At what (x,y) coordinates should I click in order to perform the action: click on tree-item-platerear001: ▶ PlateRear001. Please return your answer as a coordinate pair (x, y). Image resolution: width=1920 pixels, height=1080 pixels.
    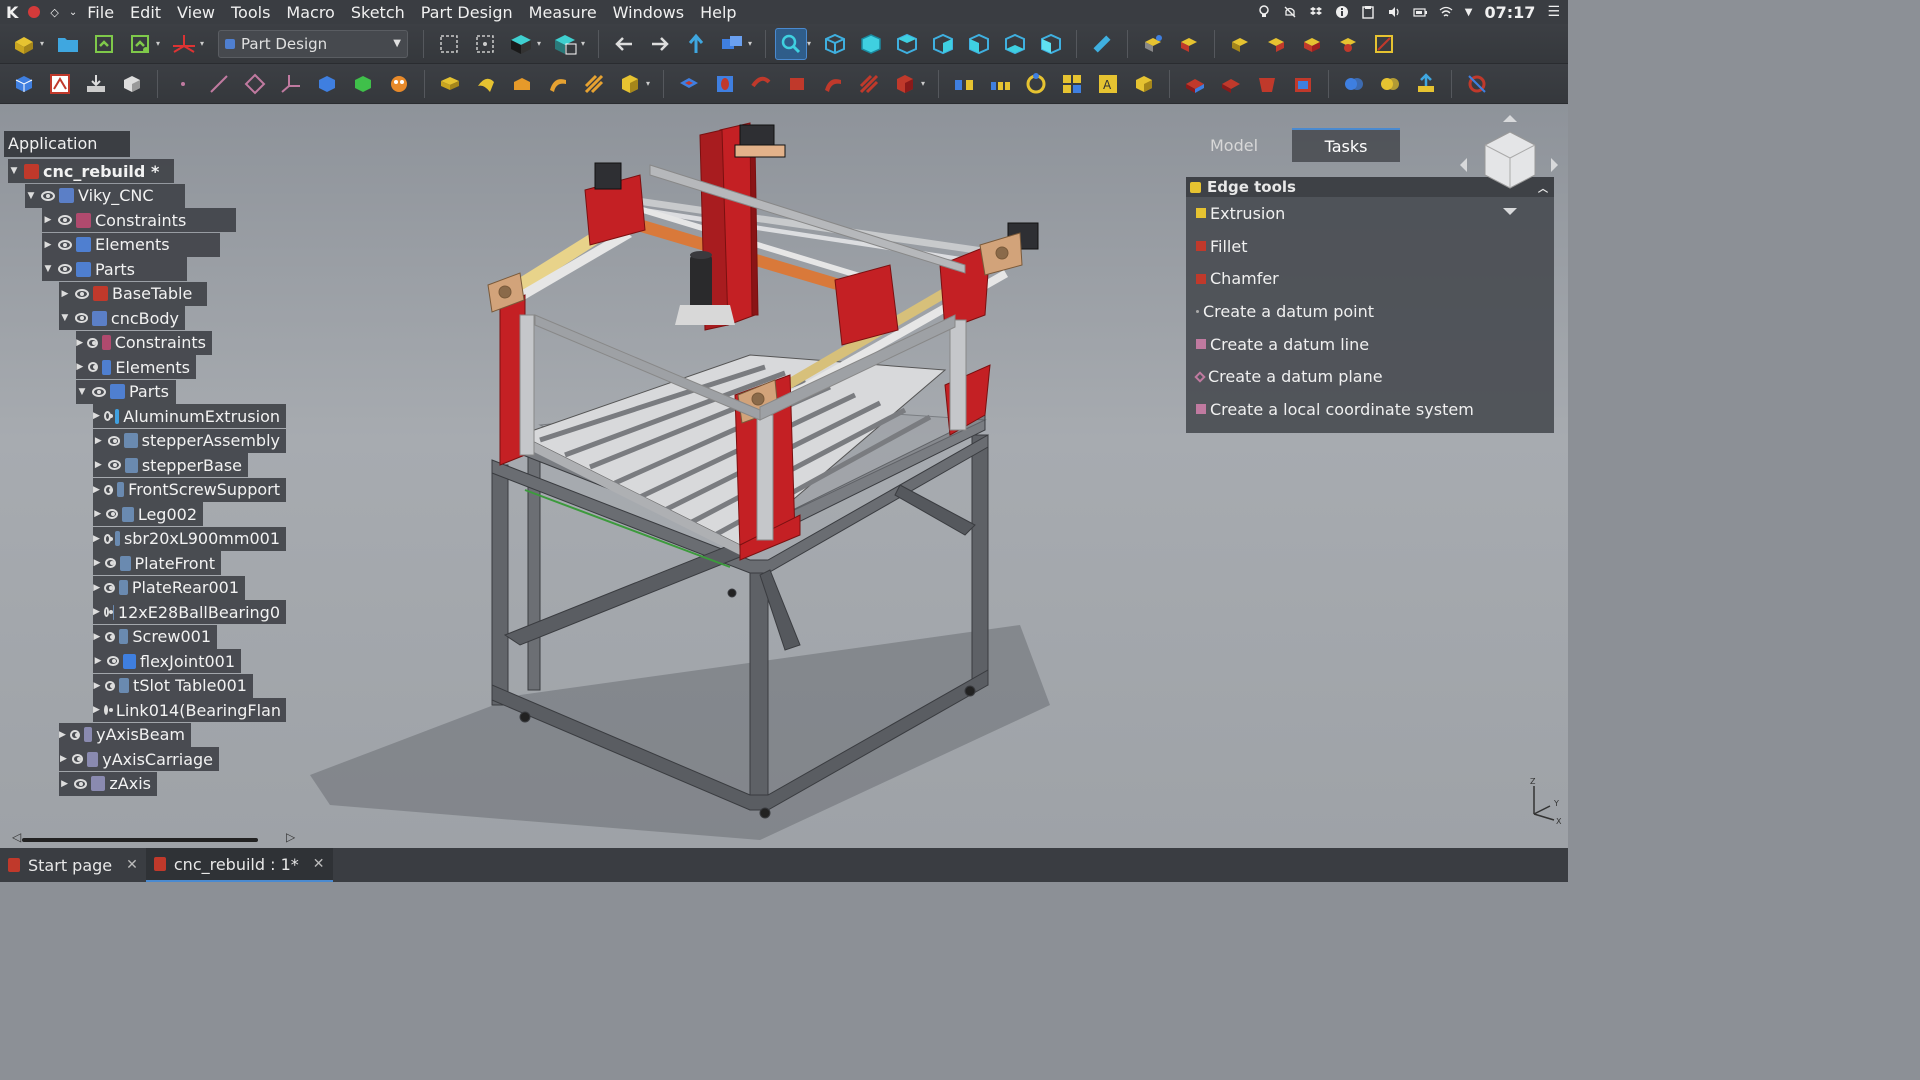
    Looking at the image, I should click on (169, 587).